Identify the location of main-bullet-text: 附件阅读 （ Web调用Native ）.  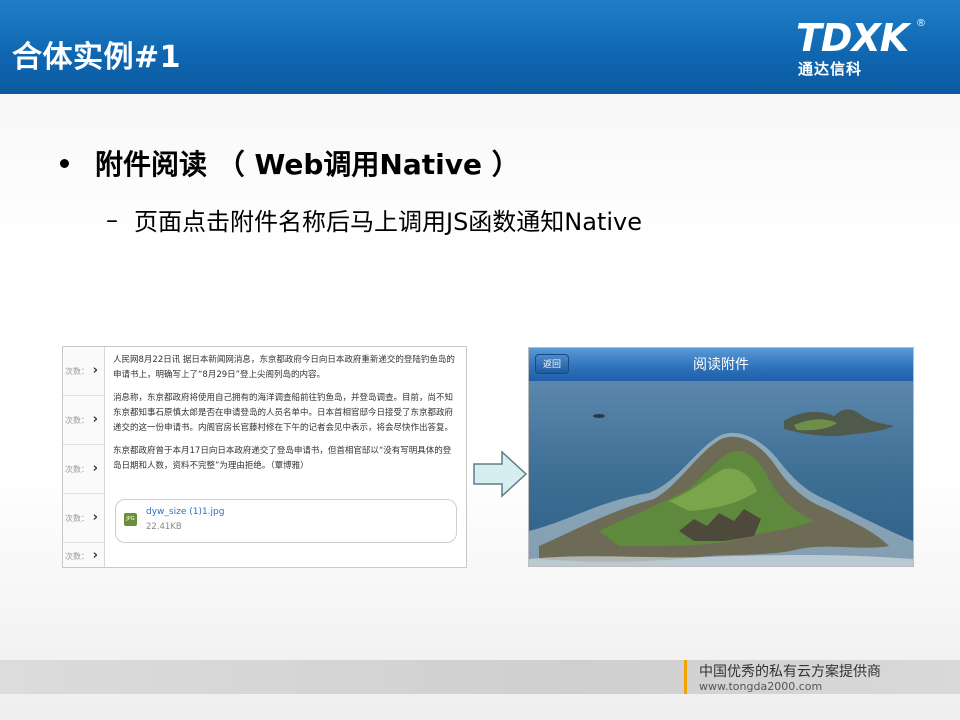
(307, 164).